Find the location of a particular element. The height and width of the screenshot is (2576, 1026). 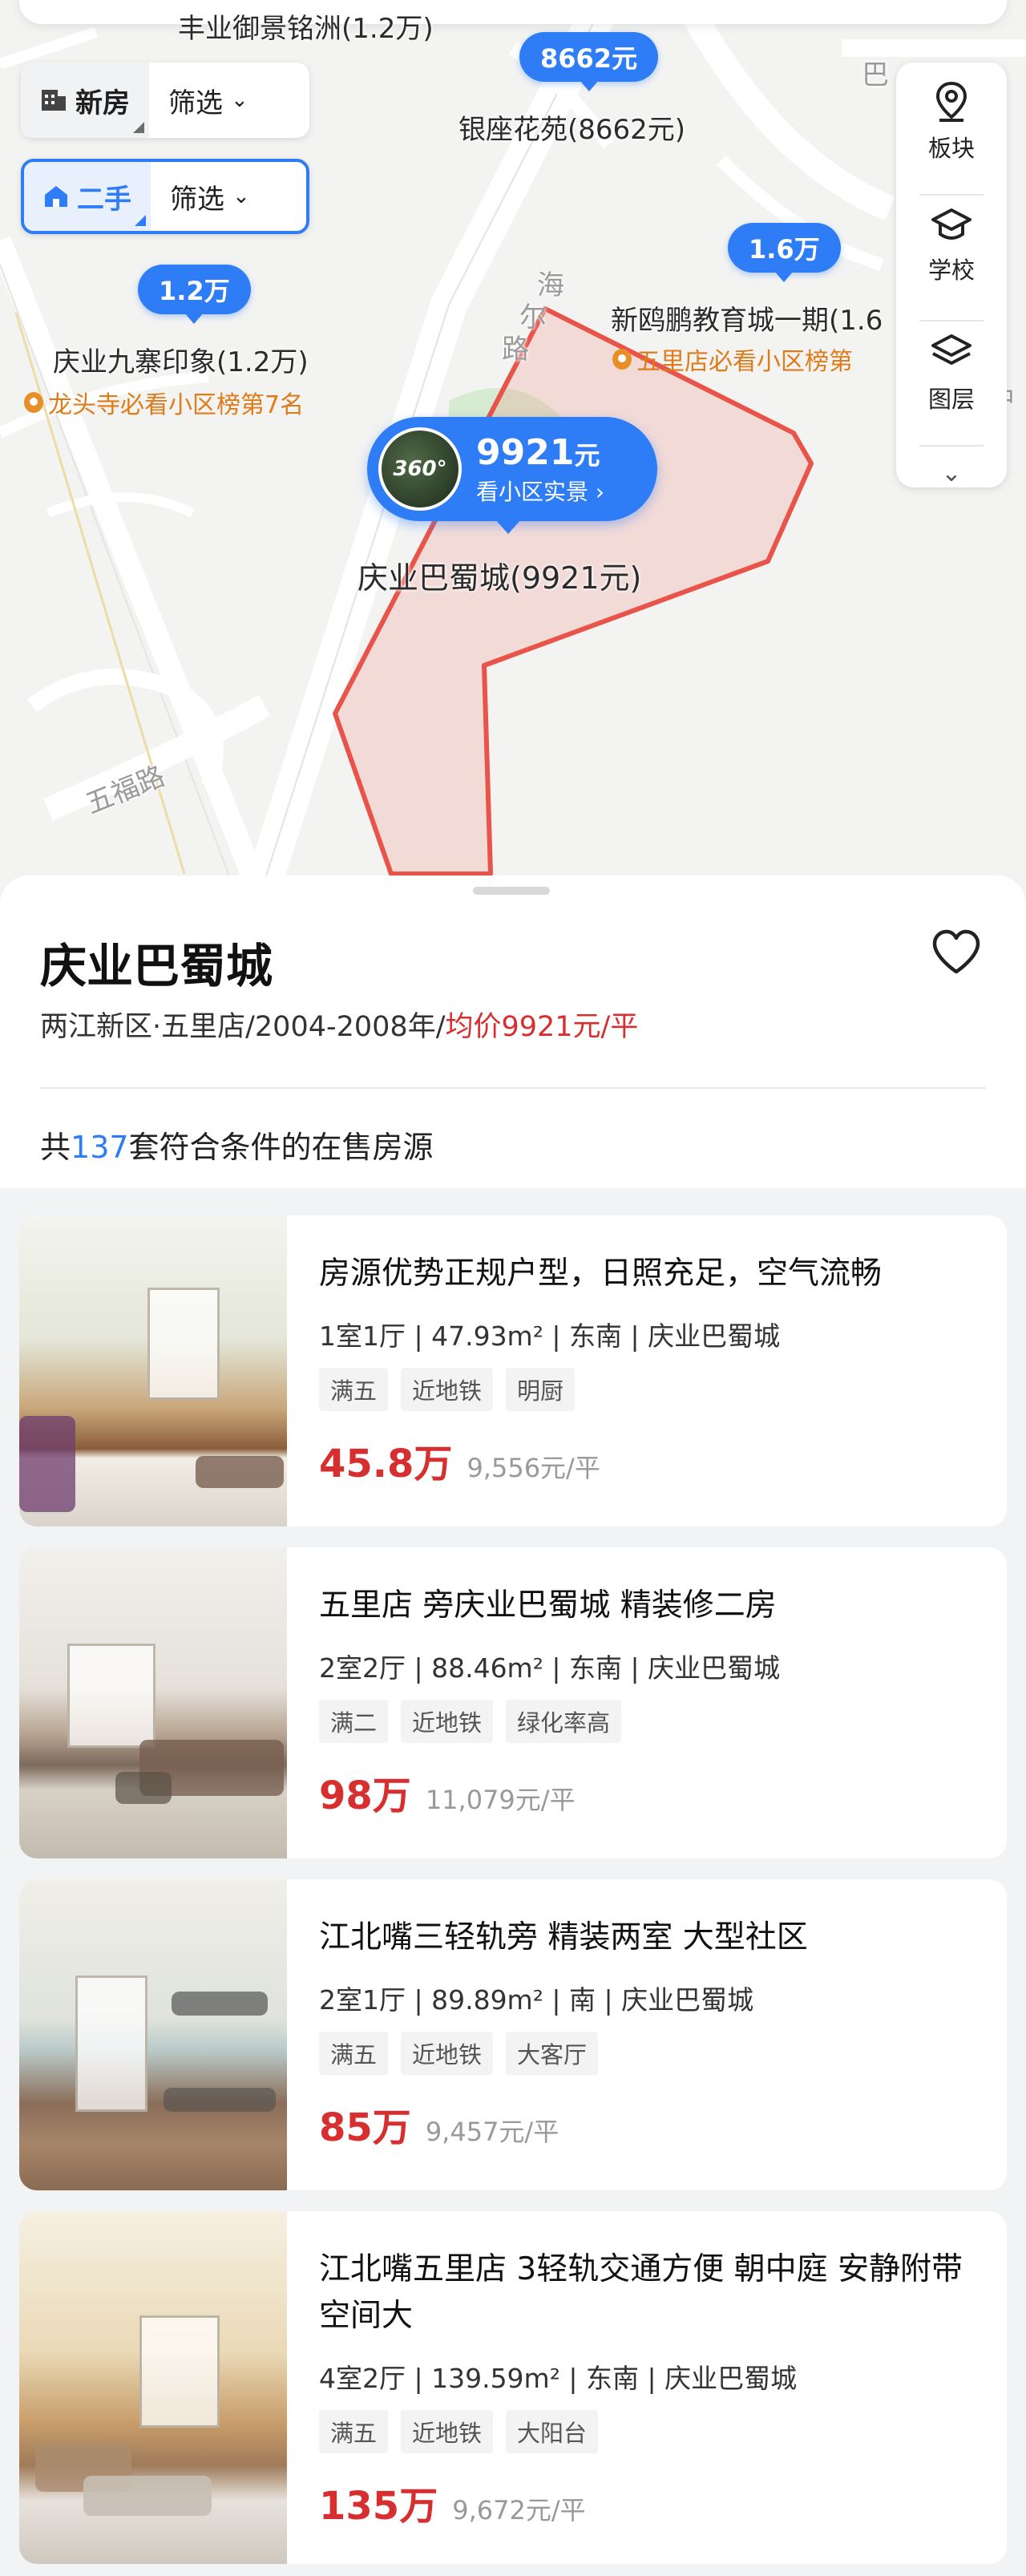

chevron-right-icon: › is located at coordinates (600, 491).